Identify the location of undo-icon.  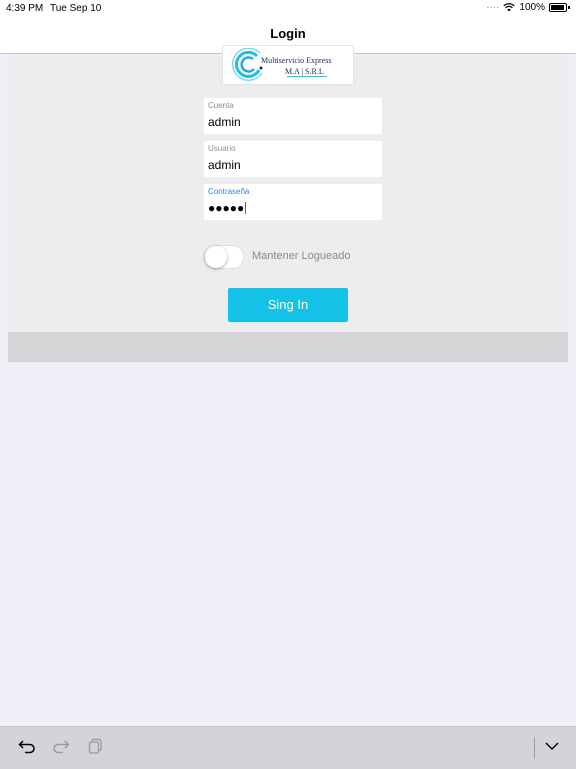
(27, 746).